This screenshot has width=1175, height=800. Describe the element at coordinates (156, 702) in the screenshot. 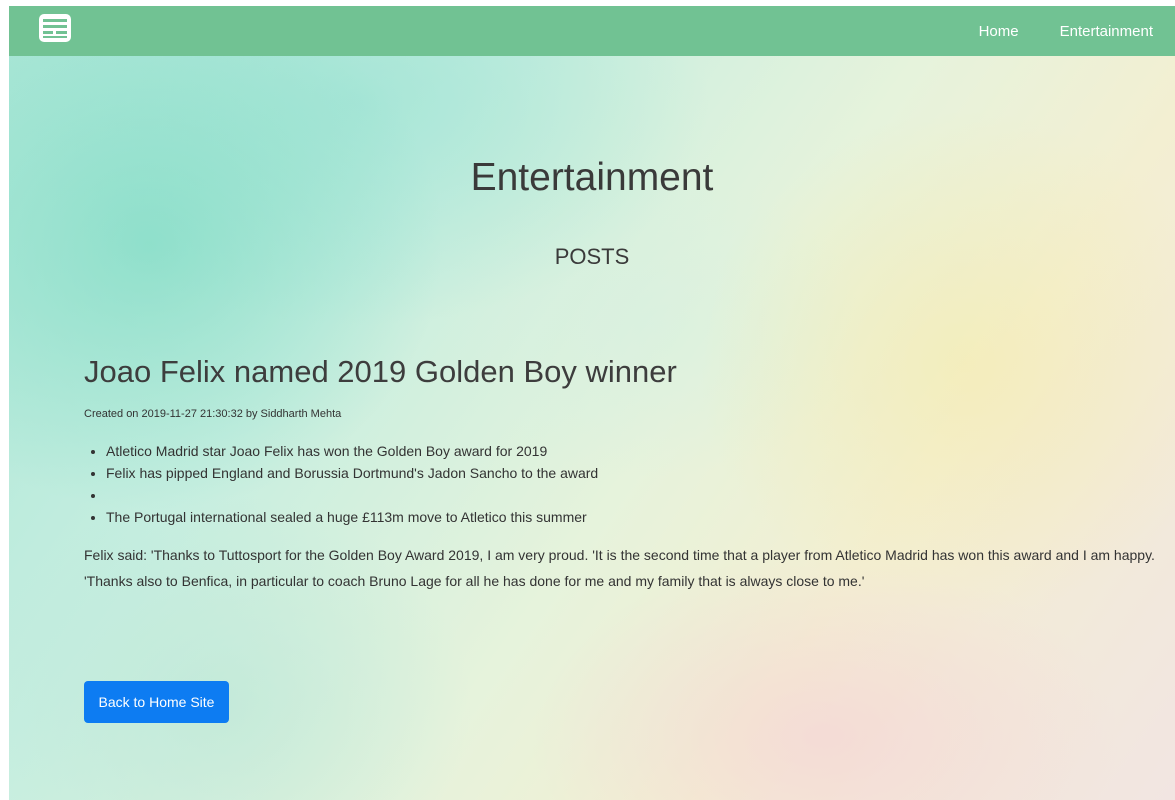

I see `back-to-home-button: Back to Home Site` at that location.